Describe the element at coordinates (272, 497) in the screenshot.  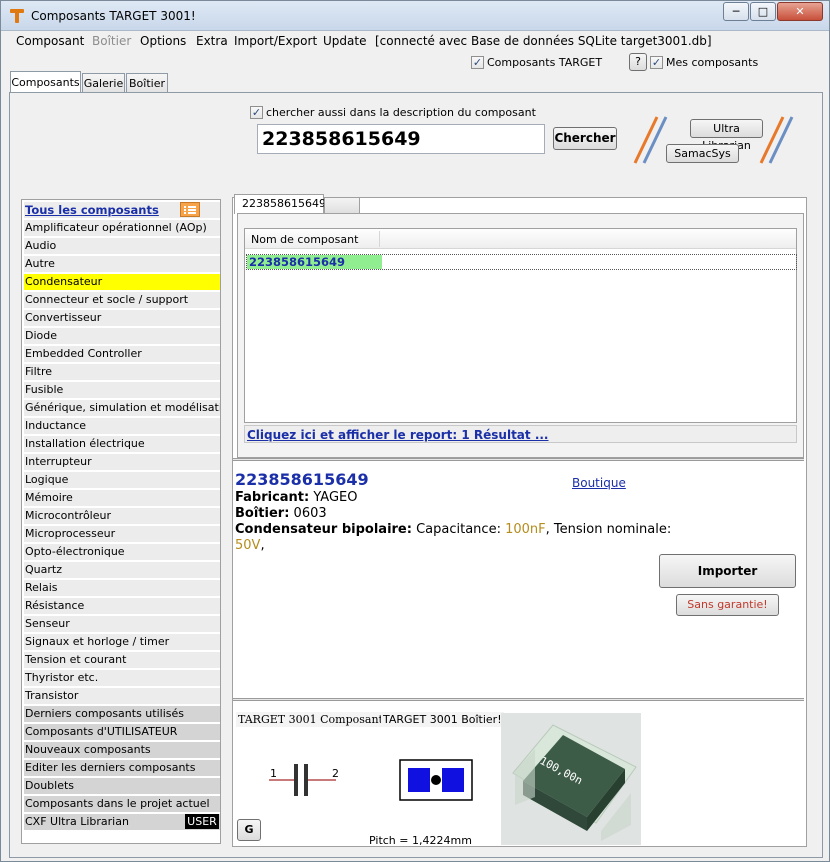
I see `manufacturer-label: Fabricant:` at that location.